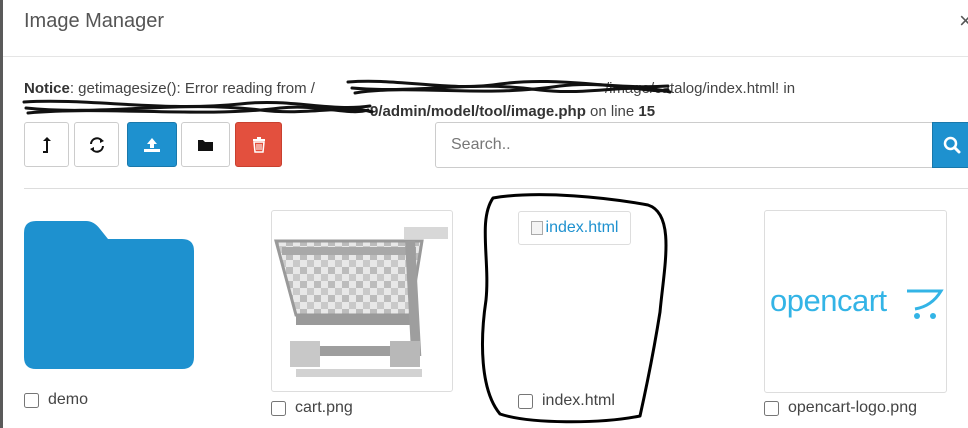 The width and height of the screenshot is (968, 428). Describe the element at coordinates (1, 214) in the screenshot. I see `window-edge` at that location.